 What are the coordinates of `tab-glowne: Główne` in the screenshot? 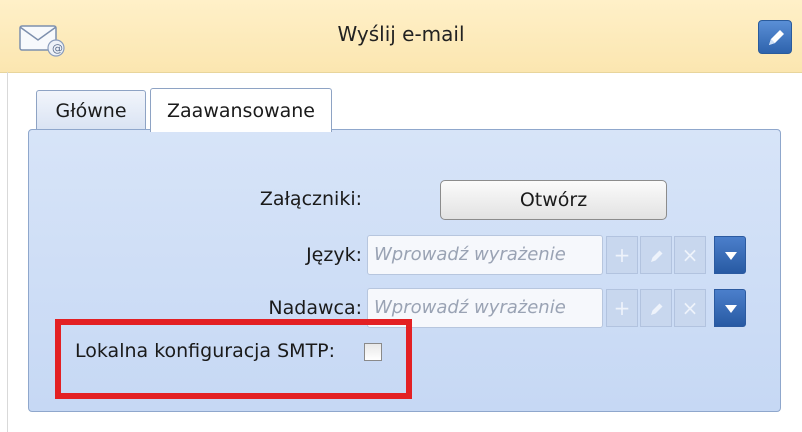 It's located at (91, 110).